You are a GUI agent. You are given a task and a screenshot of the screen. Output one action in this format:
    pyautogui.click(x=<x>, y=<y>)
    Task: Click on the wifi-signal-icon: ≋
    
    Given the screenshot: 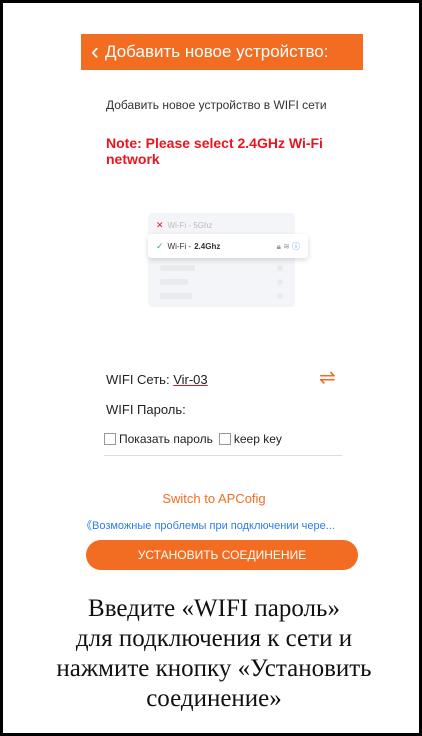 What is the action you would take?
    pyautogui.click(x=286, y=246)
    